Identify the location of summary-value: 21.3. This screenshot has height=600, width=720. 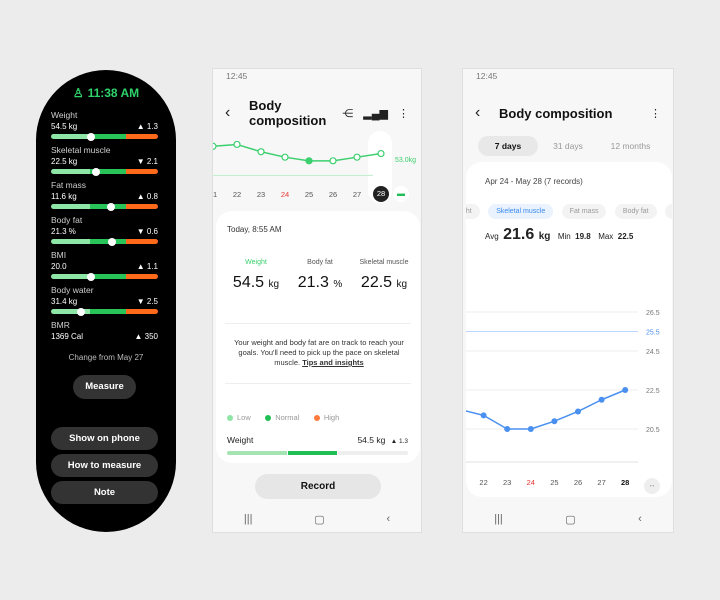
(313, 282).